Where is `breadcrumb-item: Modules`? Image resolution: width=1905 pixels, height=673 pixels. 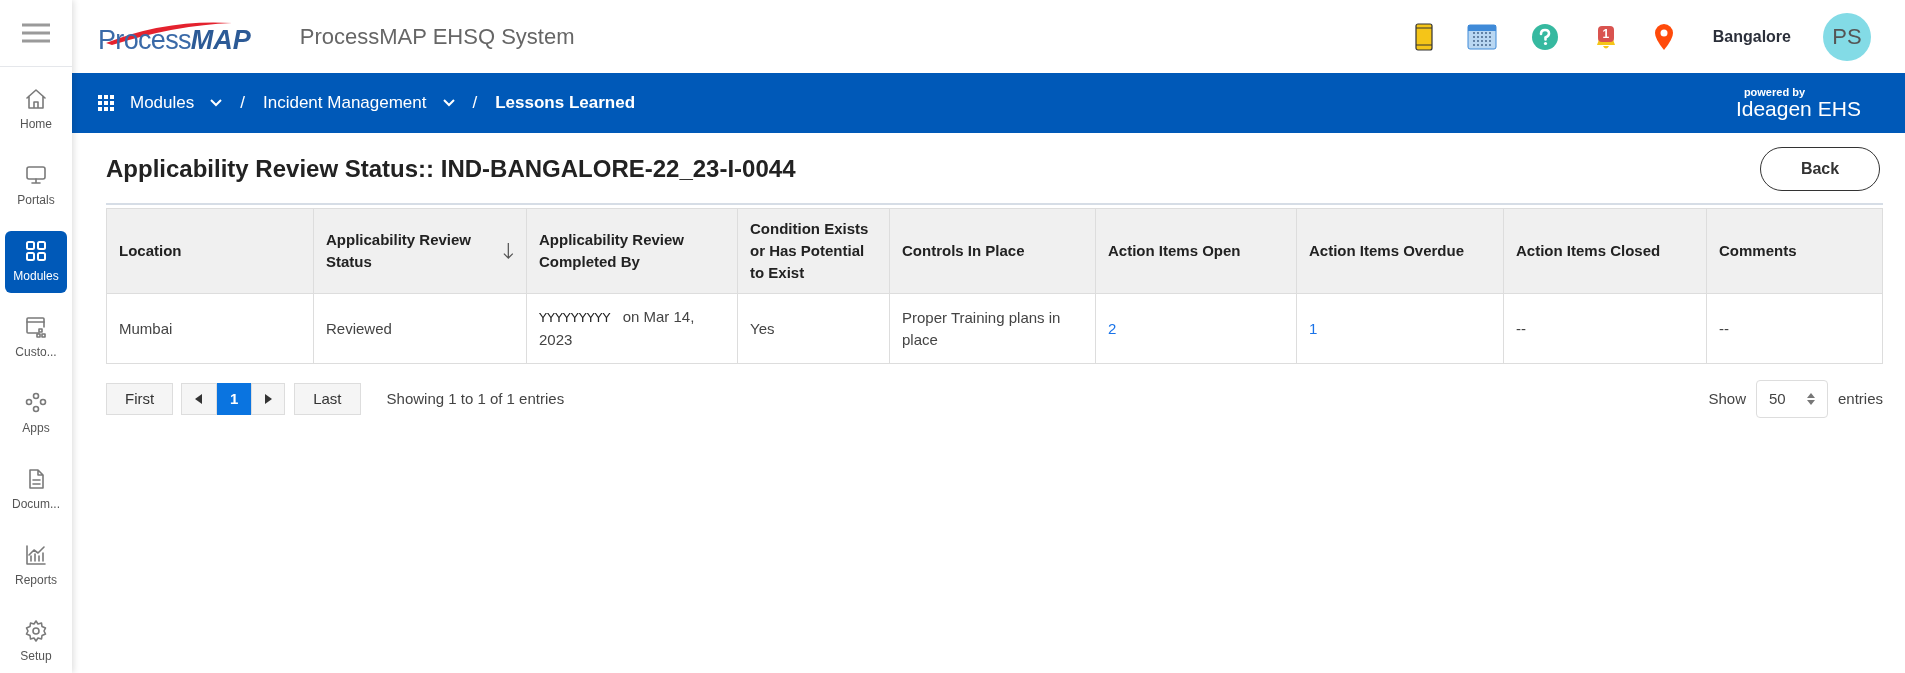 breadcrumb-item: Modules is located at coordinates (160, 103).